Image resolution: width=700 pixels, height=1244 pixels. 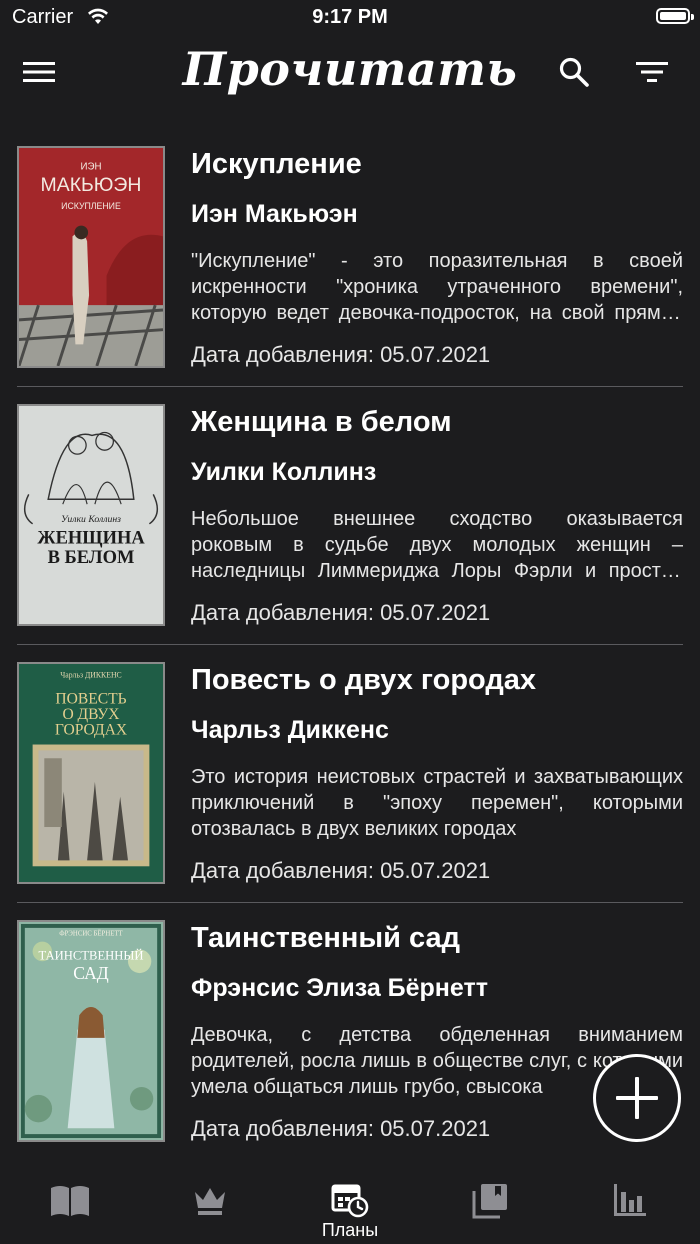 I want to click on cover-author: ФРЭНСИС БЁРНЕТТ, so click(x=91, y=934).